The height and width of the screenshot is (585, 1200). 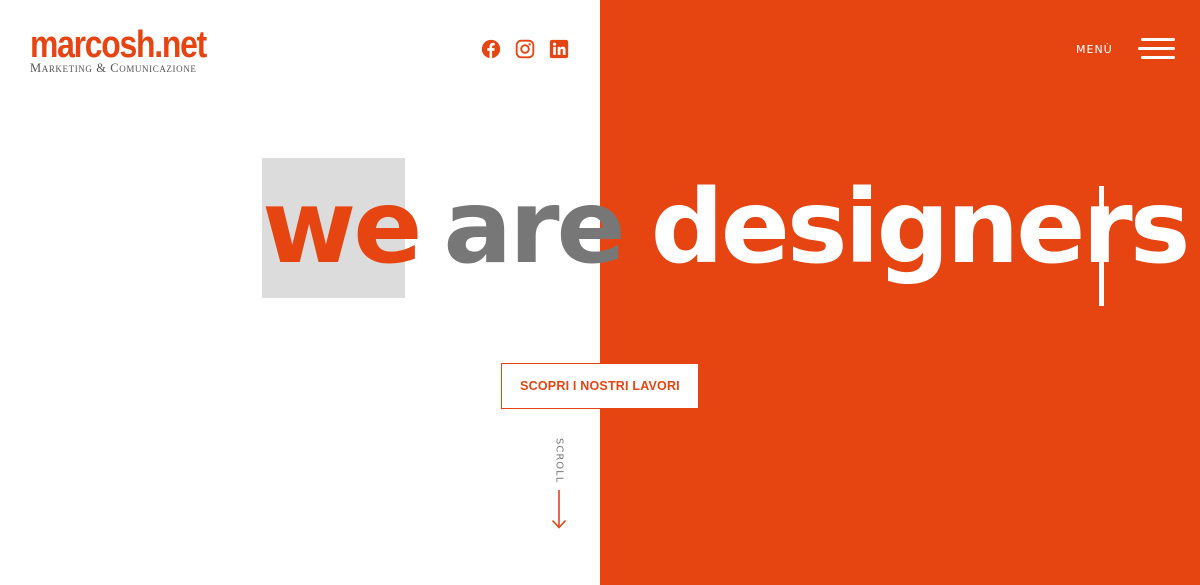 What do you see at coordinates (1094, 49) in the screenshot?
I see `menu-label: MENÙ` at bounding box center [1094, 49].